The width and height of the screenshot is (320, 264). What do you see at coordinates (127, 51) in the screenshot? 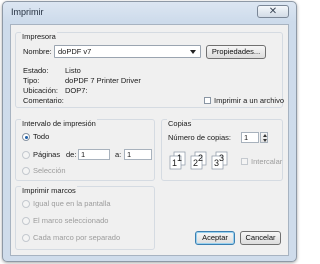
I see `printer-name-select: doPDF v7` at bounding box center [127, 51].